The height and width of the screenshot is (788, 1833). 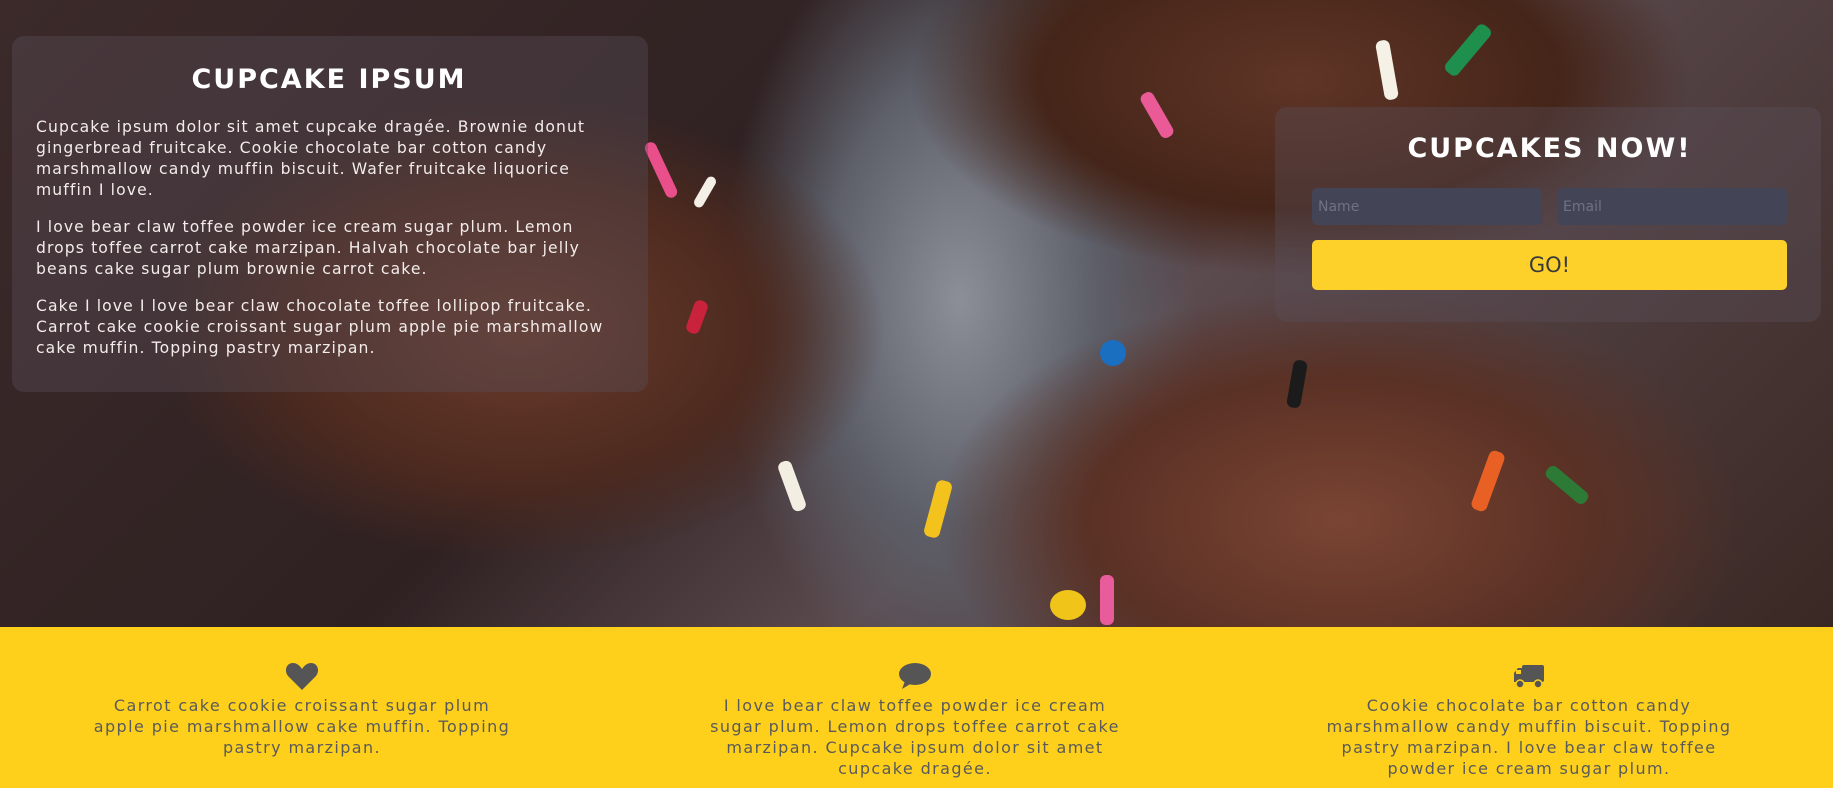 I want to click on go-button: GO!, so click(x=1549, y=265).